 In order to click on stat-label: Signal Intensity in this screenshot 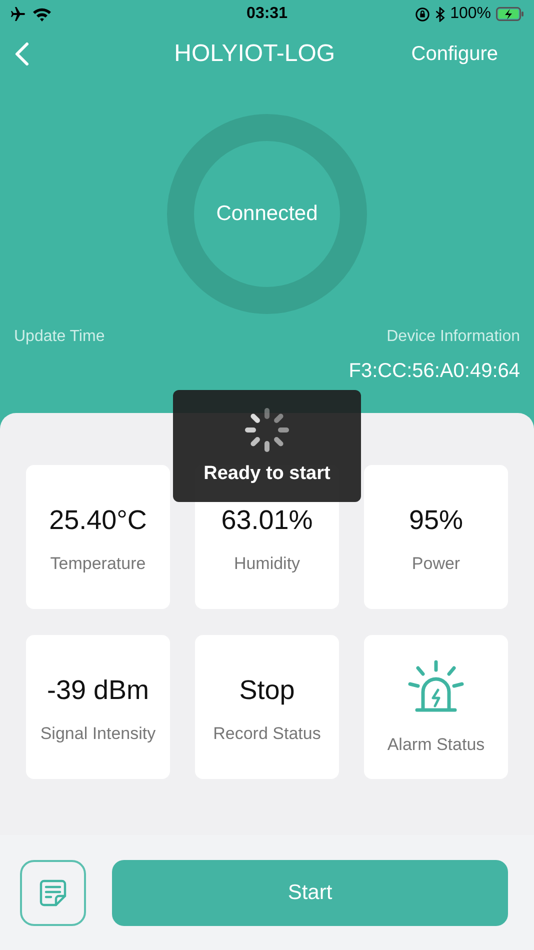, I will do `click(98, 734)`.